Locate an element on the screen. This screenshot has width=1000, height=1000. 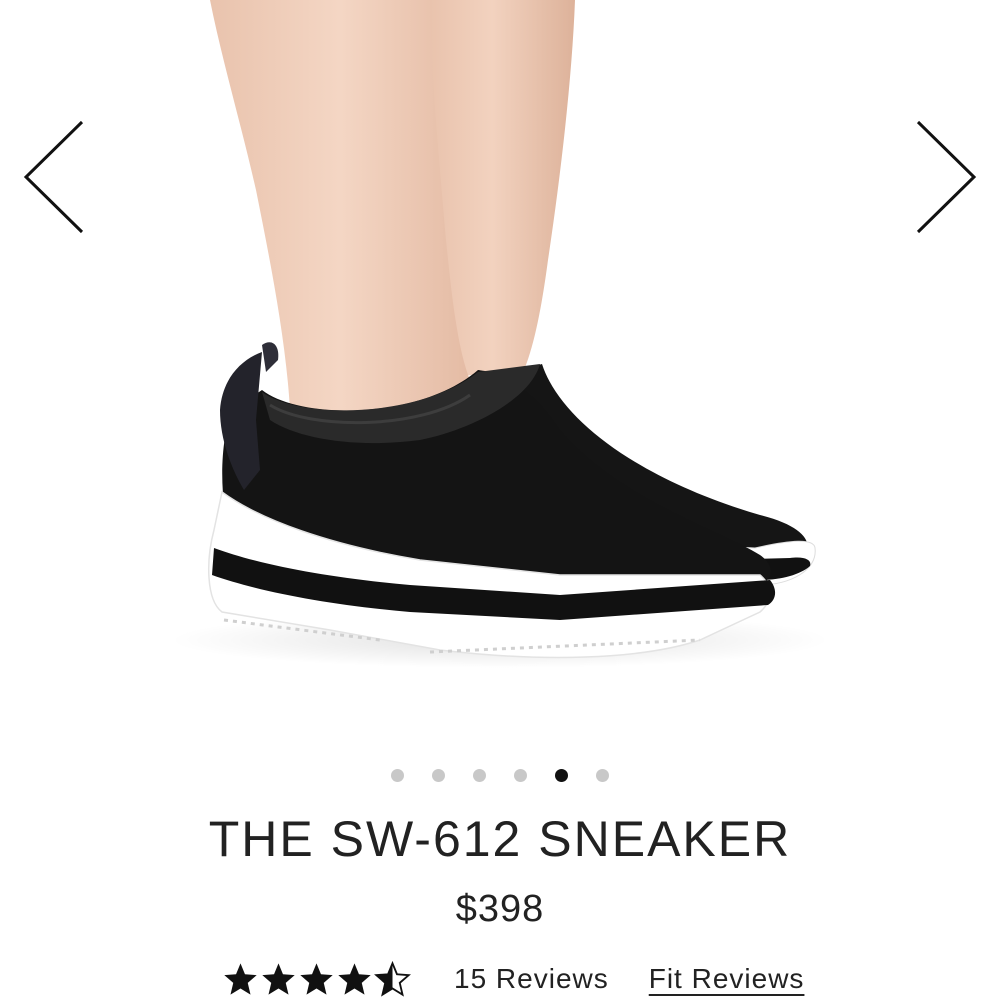
next-image-button is located at coordinates (947, 177).